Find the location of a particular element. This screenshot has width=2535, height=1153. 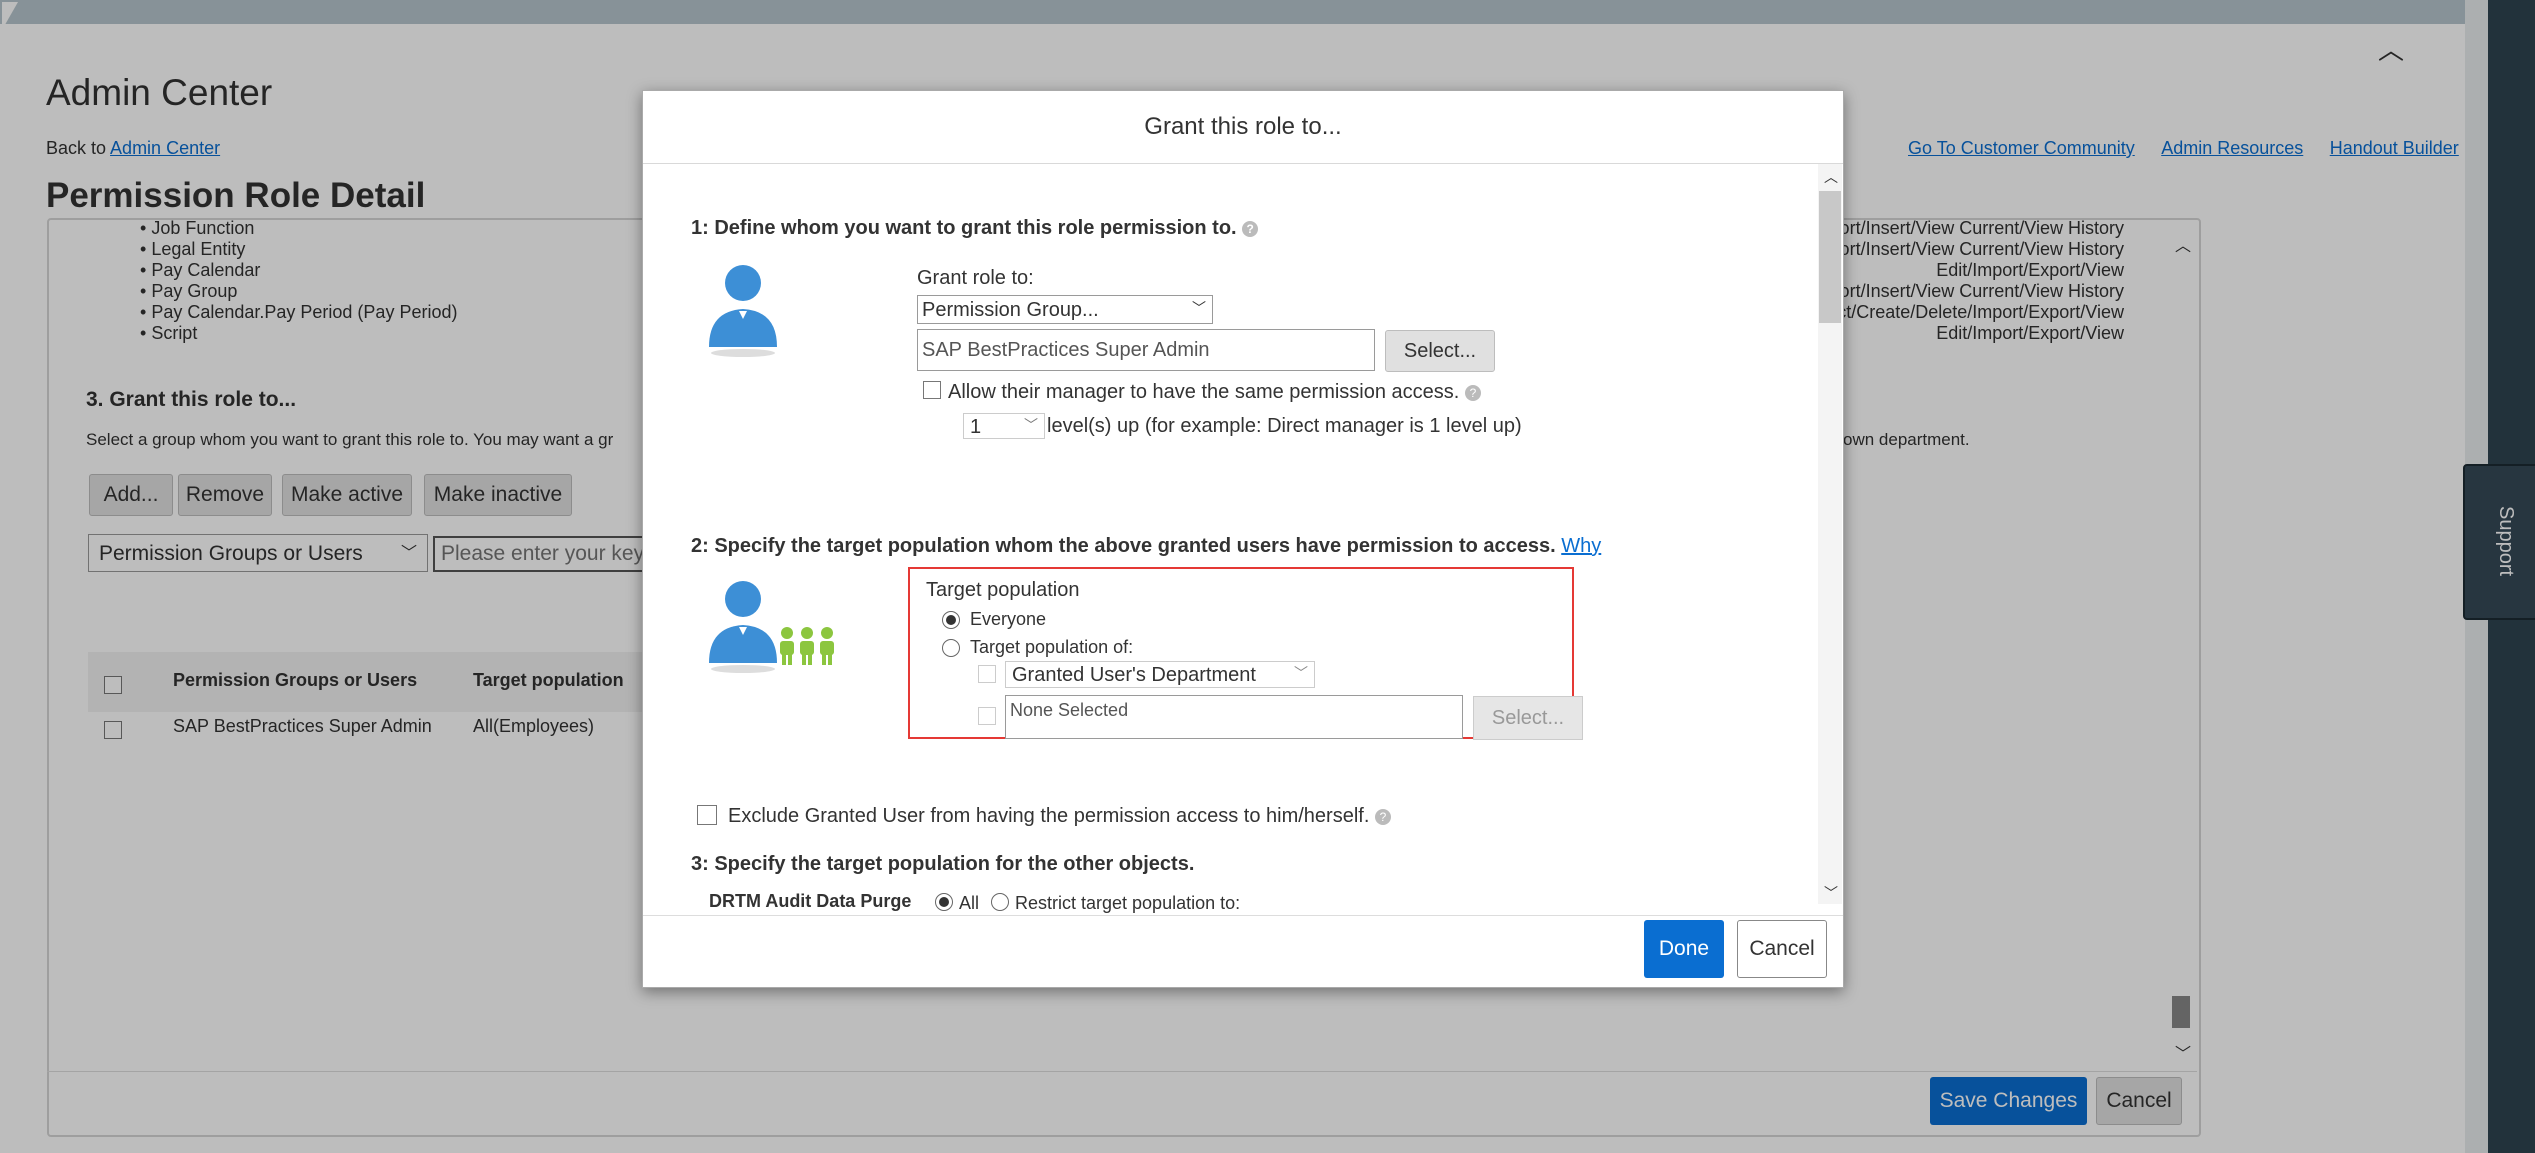

grant-role-to-label: Grant role to: is located at coordinates (975, 278).